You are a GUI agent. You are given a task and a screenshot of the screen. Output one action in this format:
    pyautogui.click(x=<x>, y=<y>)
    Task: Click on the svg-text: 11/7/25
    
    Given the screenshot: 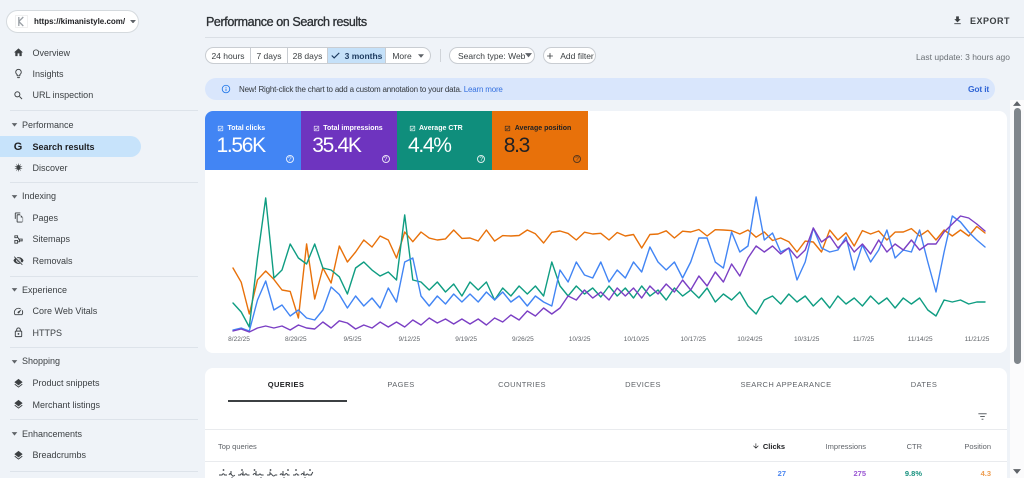 What is the action you would take?
    pyautogui.click(x=864, y=339)
    